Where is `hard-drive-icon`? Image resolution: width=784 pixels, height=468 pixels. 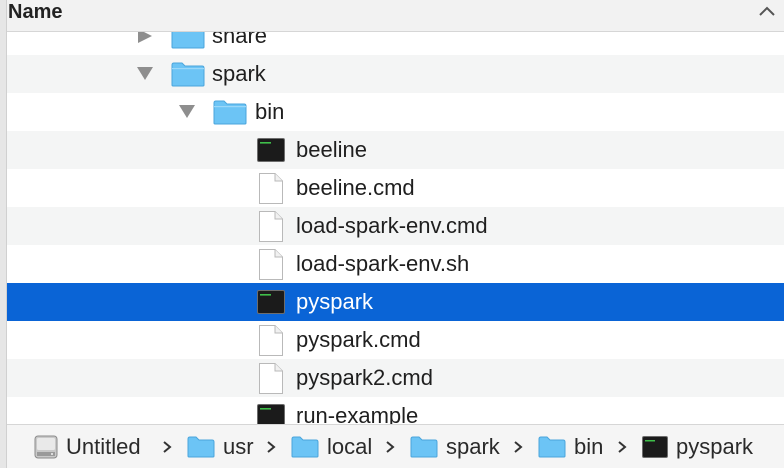 hard-drive-icon is located at coordinates (46, 447).